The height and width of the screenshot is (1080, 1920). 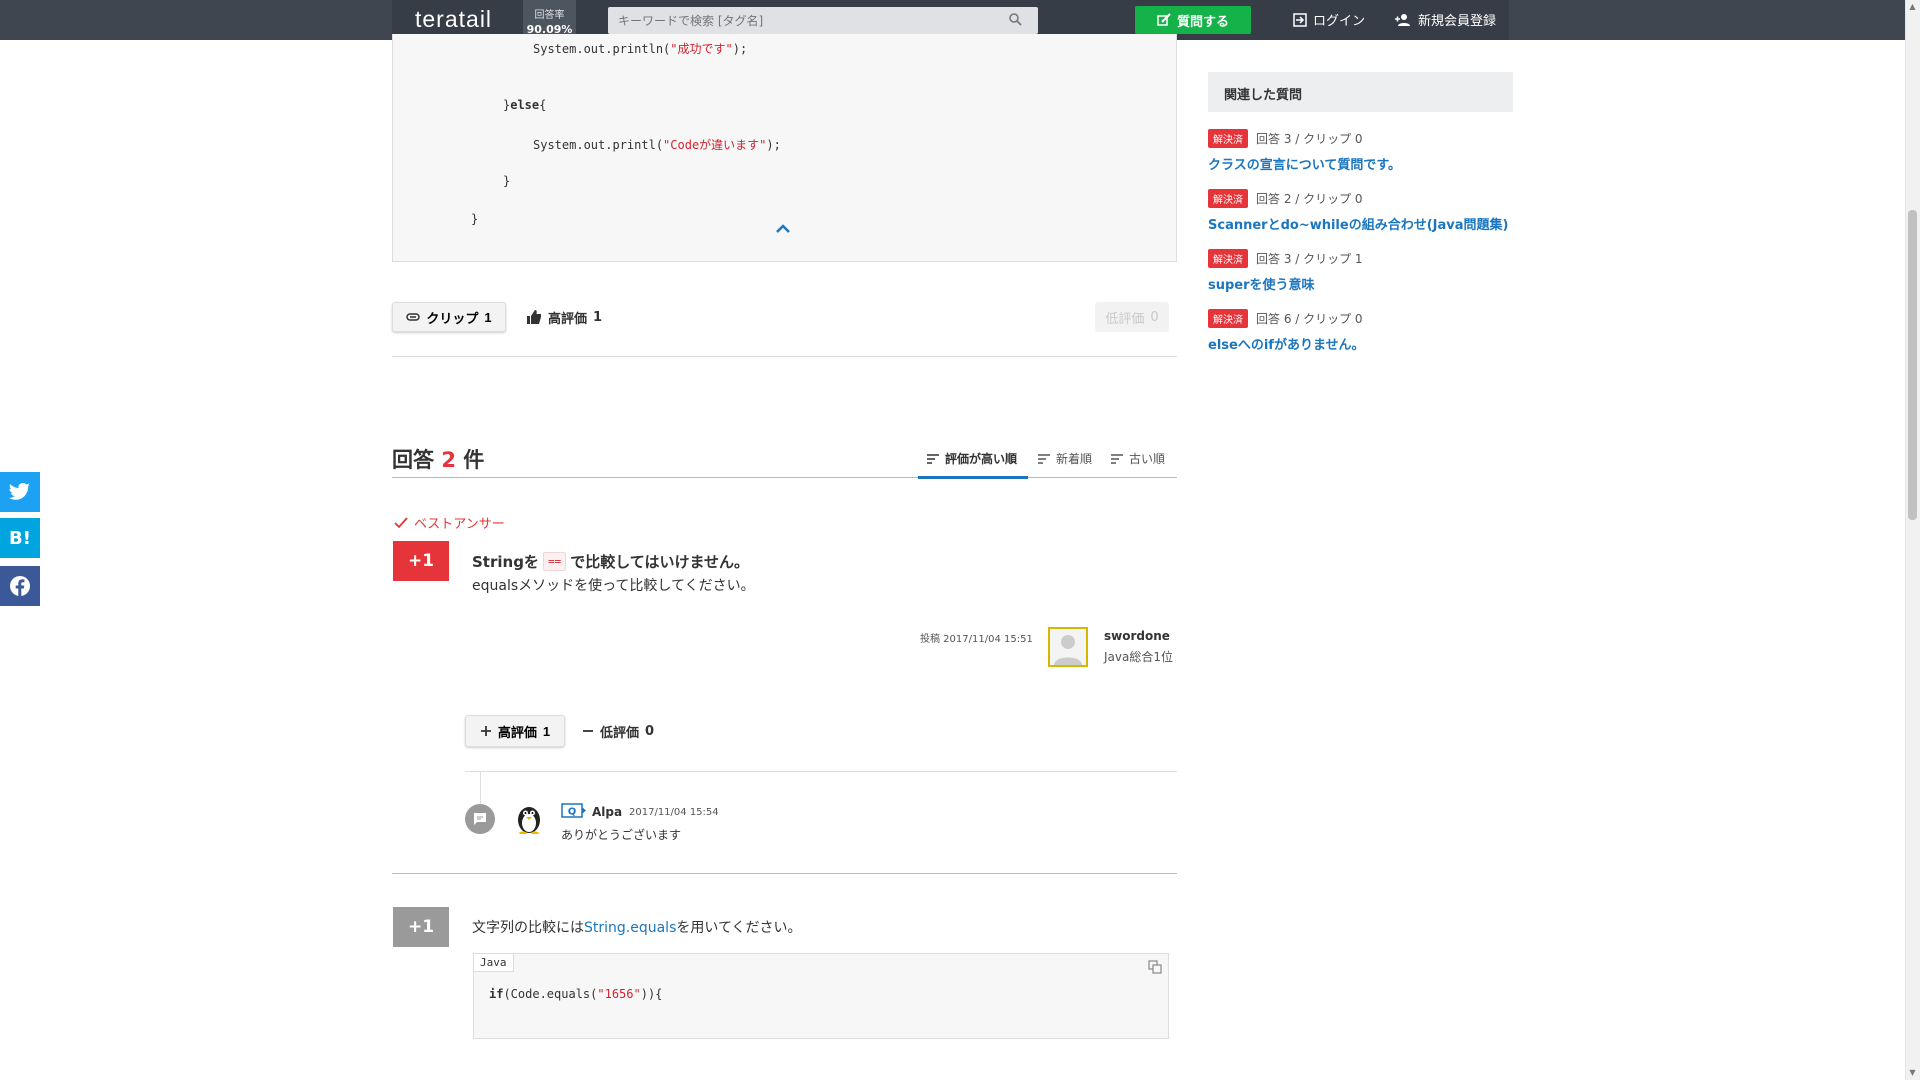 I want to click on thumbs-up-icon, so click(x=534, y=317).